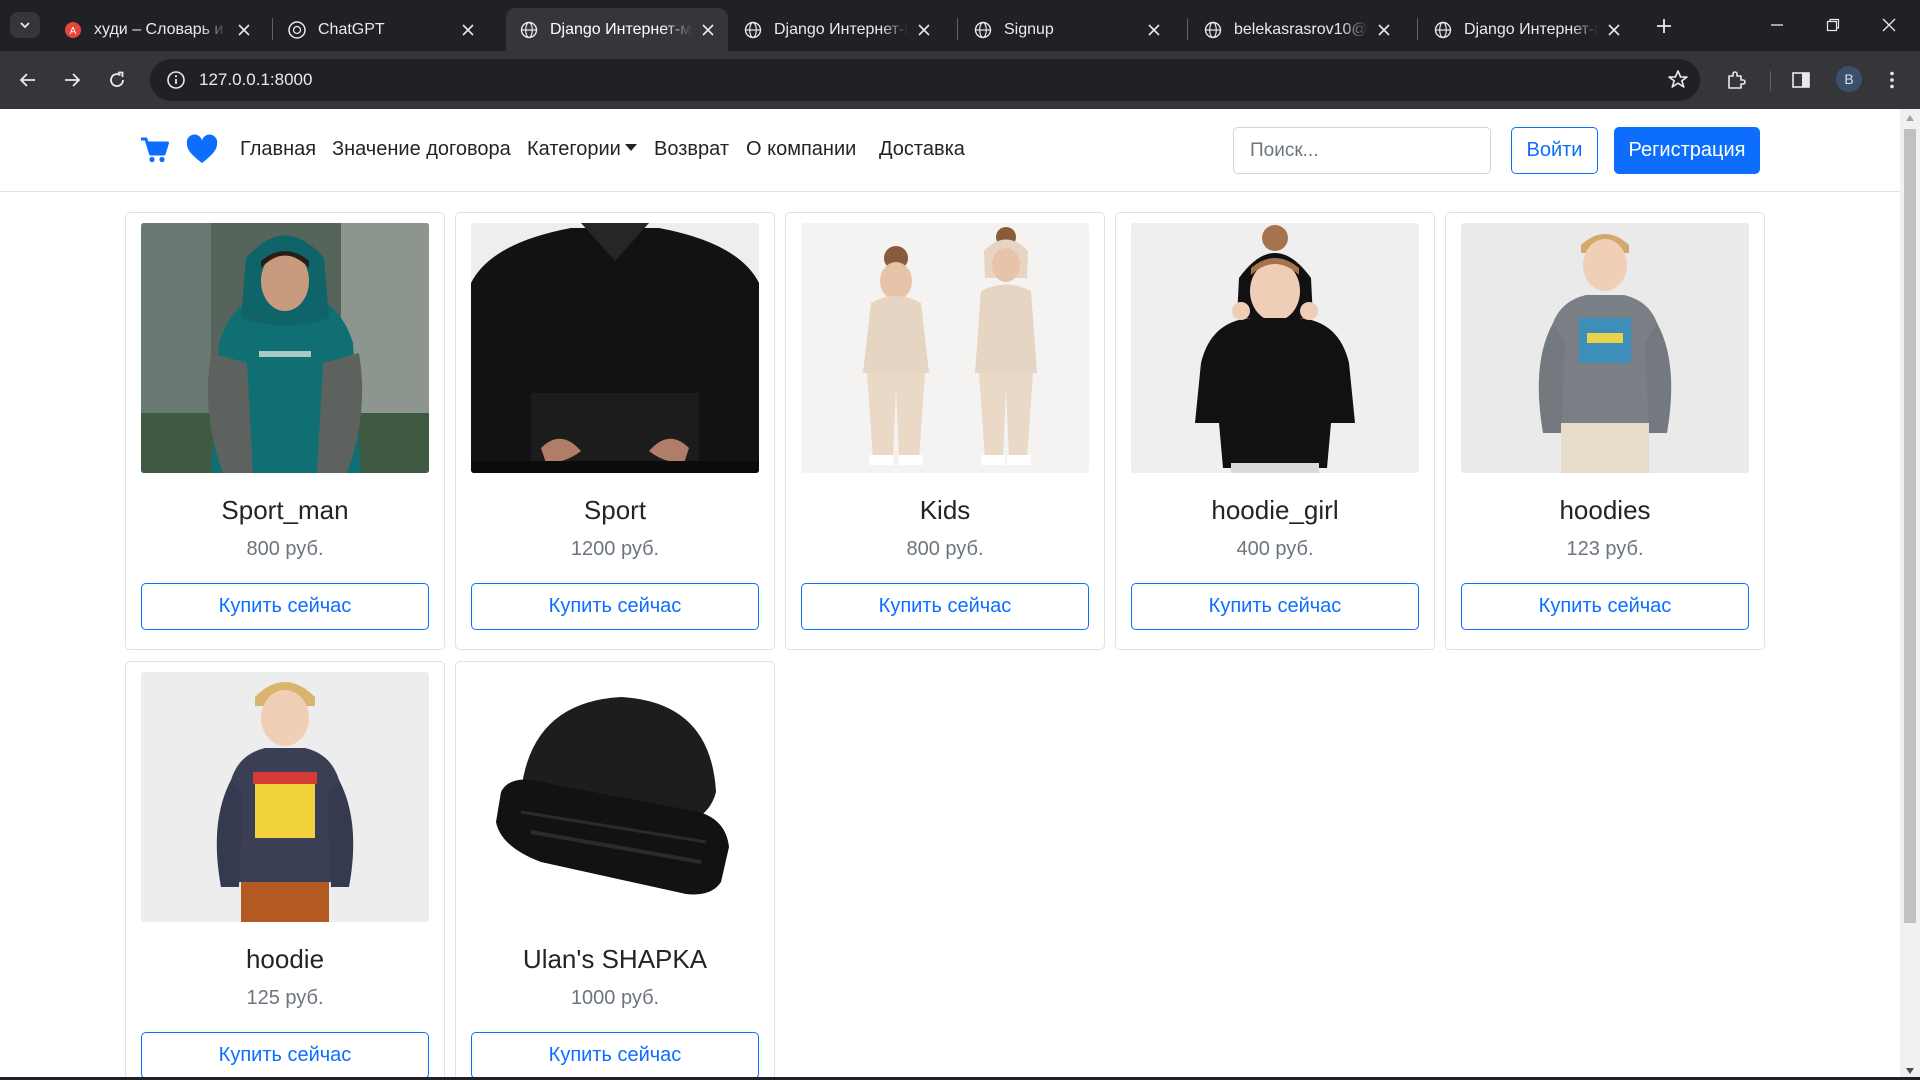 The width and height of the screenshot is (1920, 1080). I want to click on product-name: Kids, so click(945, 510).